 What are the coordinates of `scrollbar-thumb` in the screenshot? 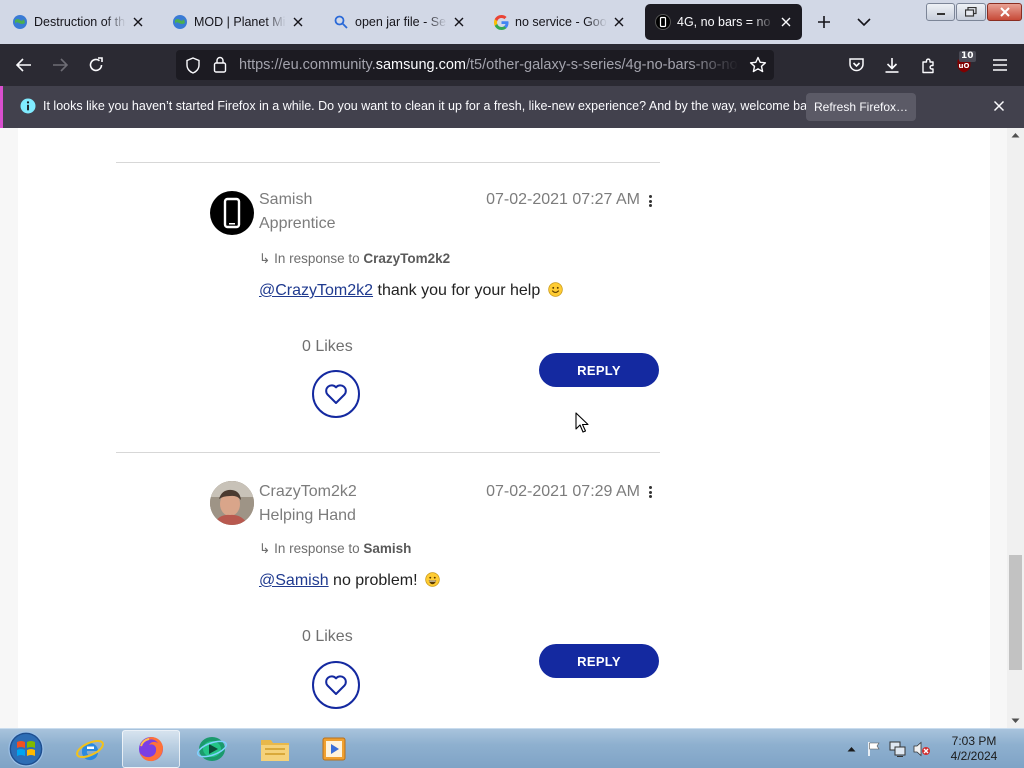 It's located at (1015, 612).